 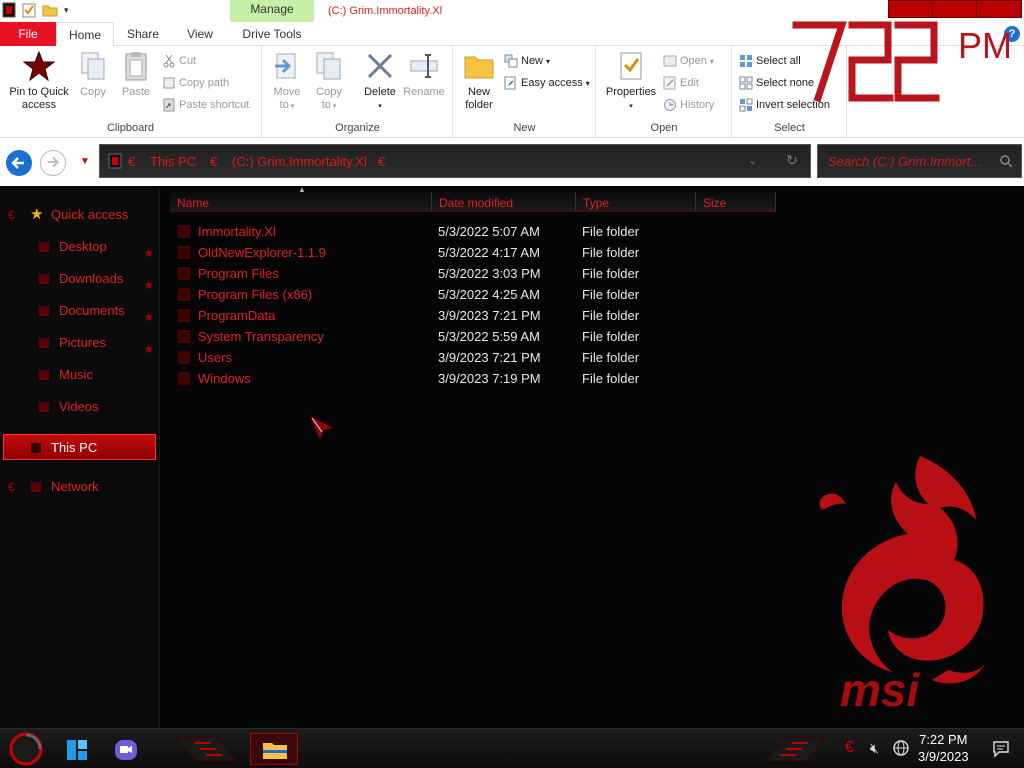 I want to click on back-button, so click(x=19, y=163).